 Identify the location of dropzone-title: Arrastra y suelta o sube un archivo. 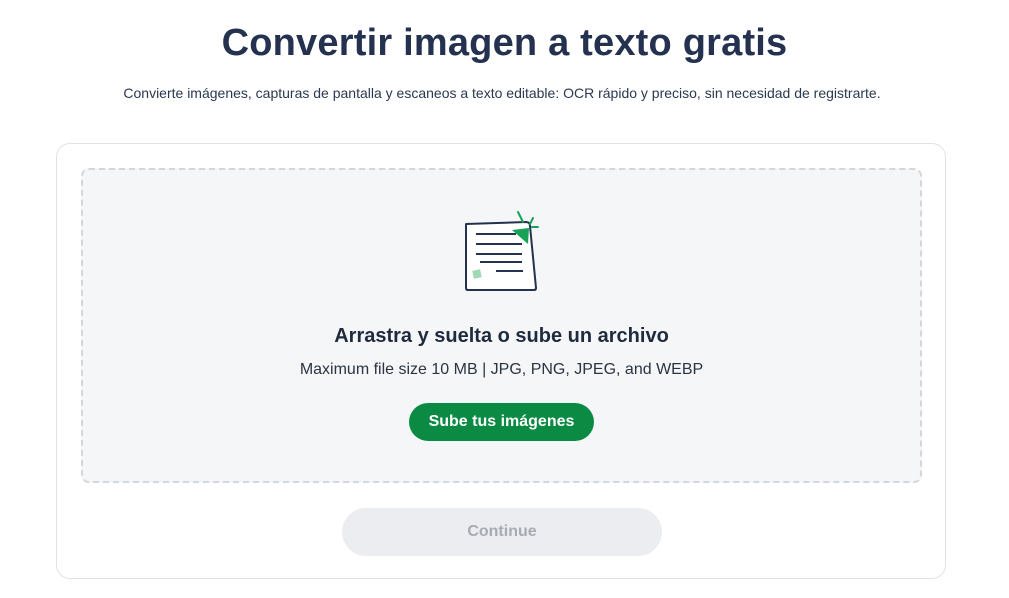
(501, 336).